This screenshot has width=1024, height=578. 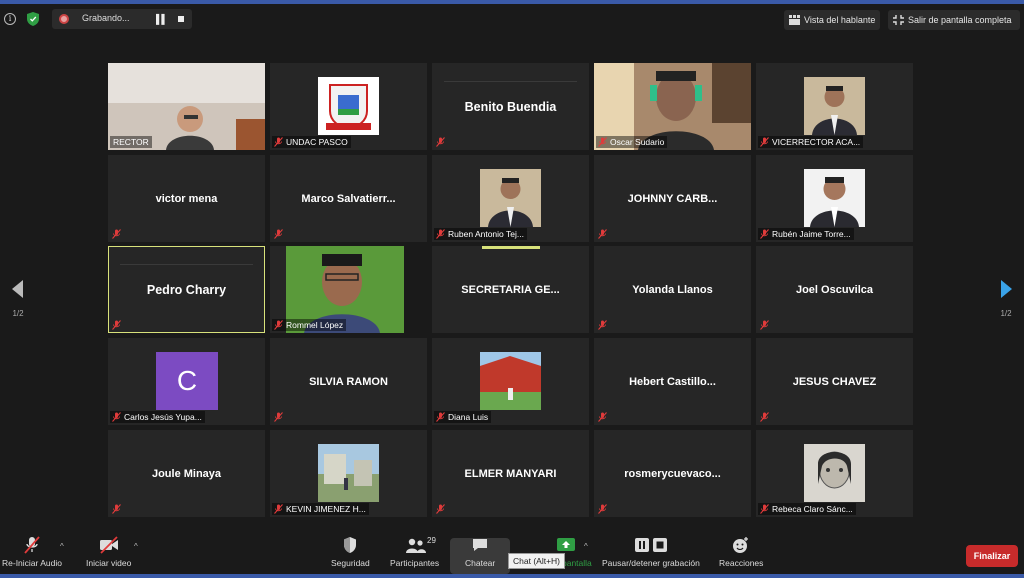 What do you see at coordinates (992, 556) in the screenshot?
I see `end-meeting-button: Finalizar` at bounding box center [992, 556].